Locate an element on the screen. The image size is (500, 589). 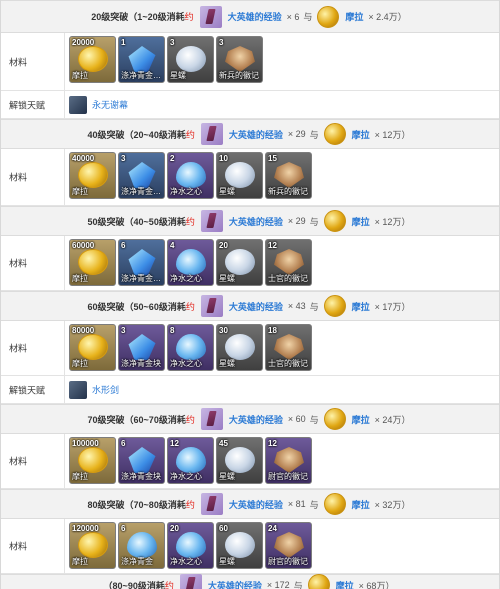
header-title: 60级突破（50~60级消耗 is located at coordinates (136, 306).